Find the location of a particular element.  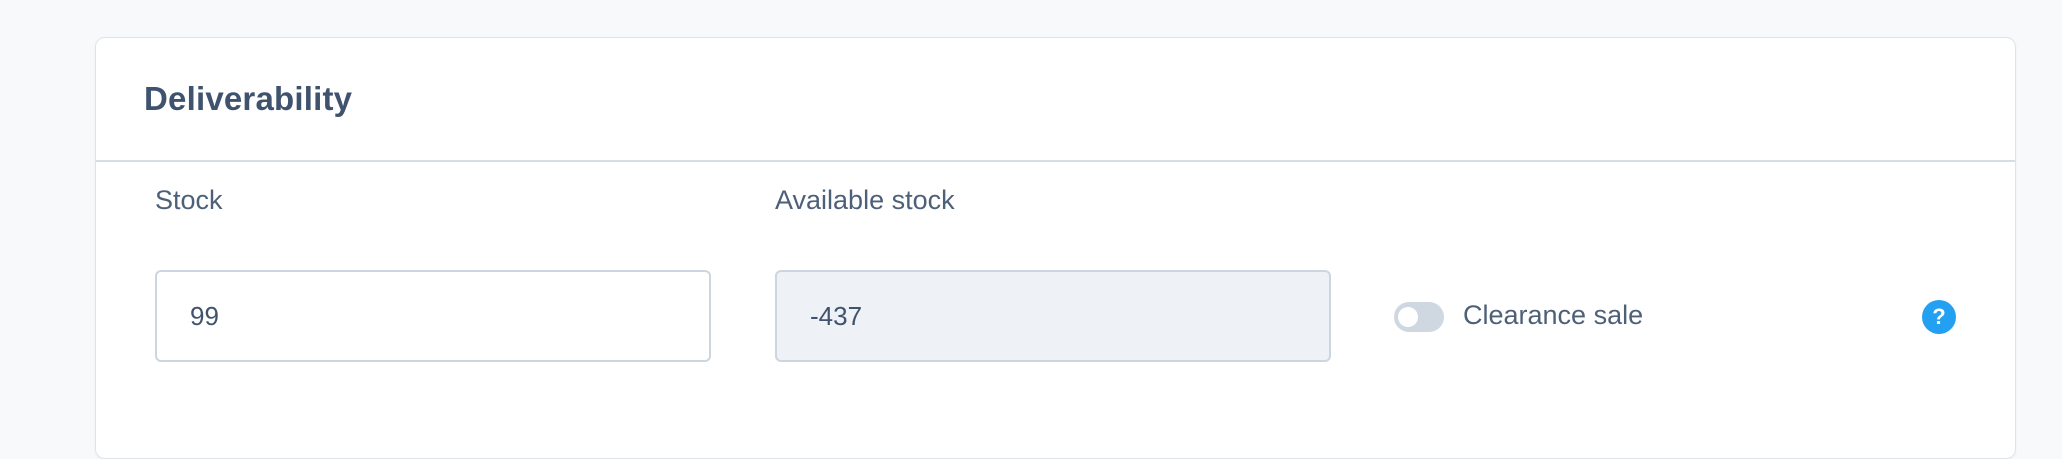

clearance-sale-toggle is located at coordinates (1419, 317).